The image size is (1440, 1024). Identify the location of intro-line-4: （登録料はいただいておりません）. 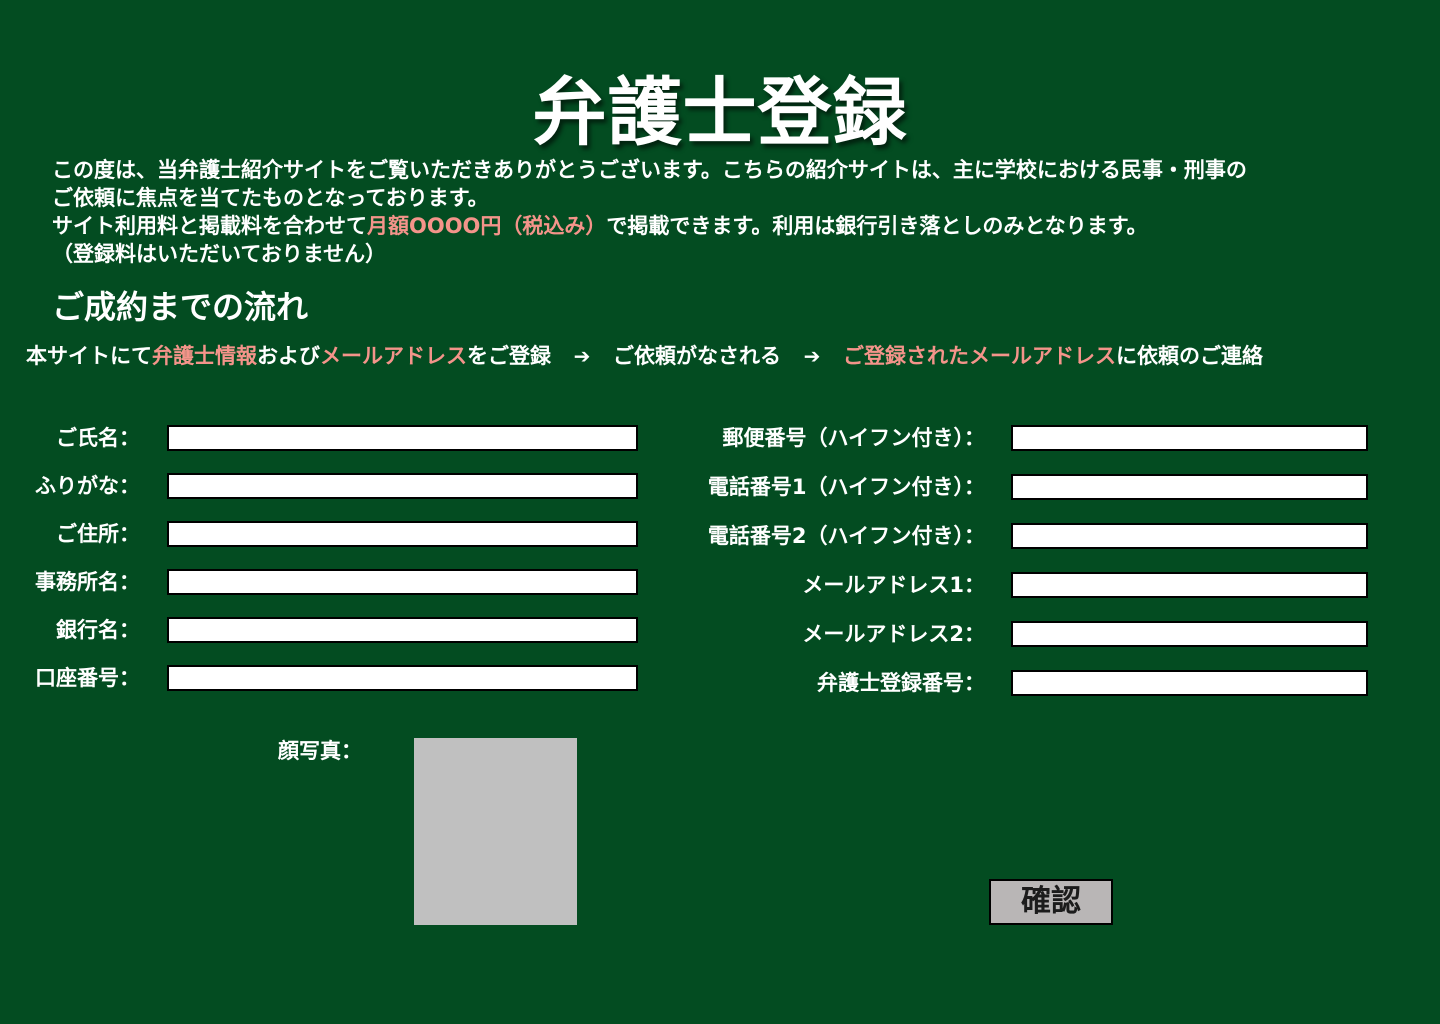
(219, 254).